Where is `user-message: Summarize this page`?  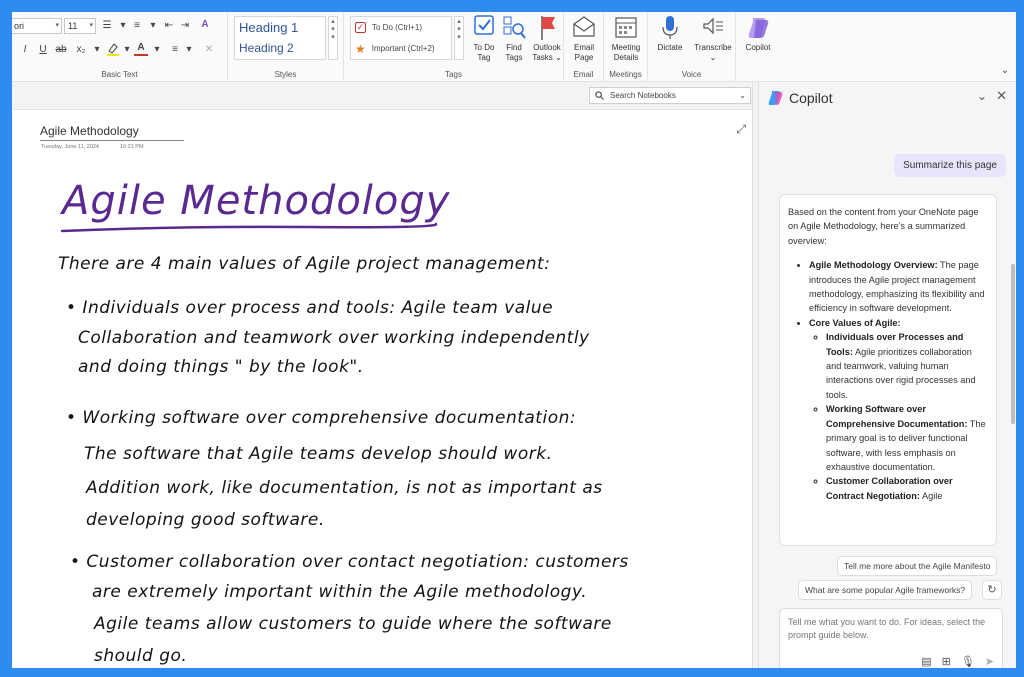
user-message: Summarize this page is located at coordinates (950, 165).